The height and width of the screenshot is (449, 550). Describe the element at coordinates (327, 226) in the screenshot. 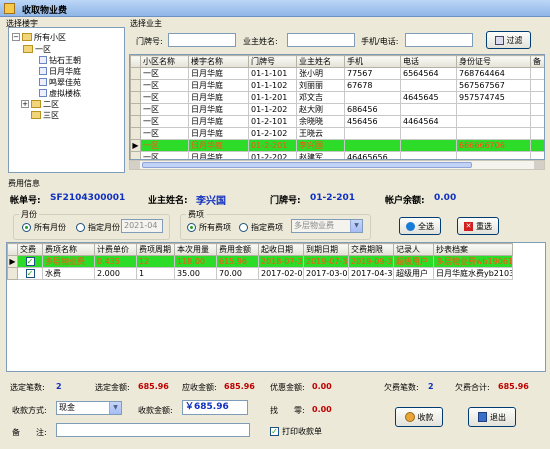

I see `fee-item-select: 多层物业费 ▼` at that location.